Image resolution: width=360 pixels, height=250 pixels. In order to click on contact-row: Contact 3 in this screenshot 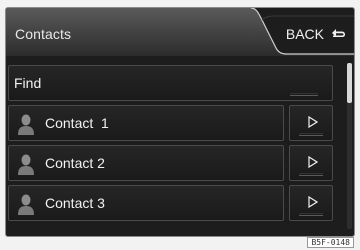, I will do `click(146, 203)`.